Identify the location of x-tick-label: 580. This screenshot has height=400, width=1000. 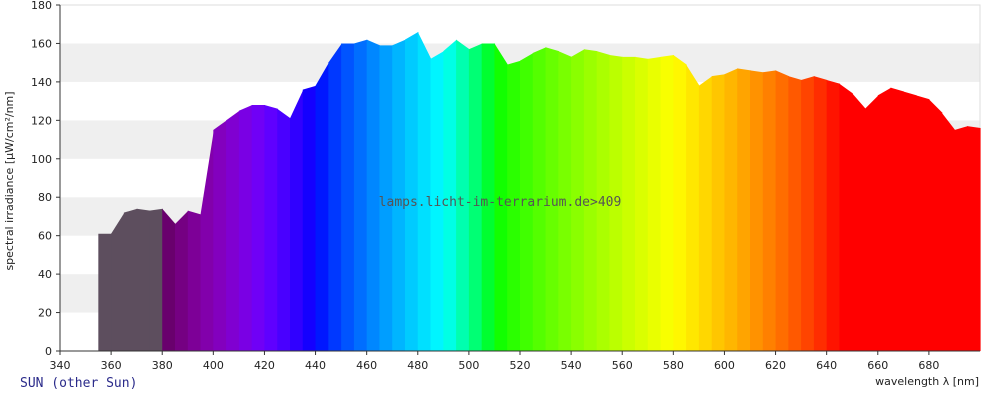
(673, 365).